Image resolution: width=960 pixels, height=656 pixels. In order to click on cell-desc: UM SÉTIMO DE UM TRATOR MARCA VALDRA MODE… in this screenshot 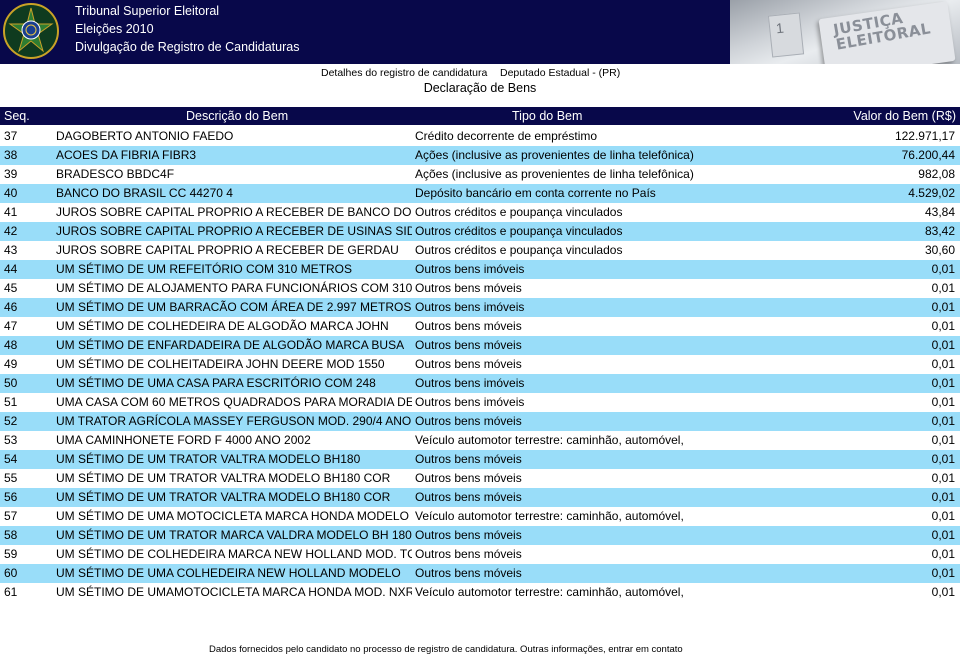, I will do `click(234, 535)`.